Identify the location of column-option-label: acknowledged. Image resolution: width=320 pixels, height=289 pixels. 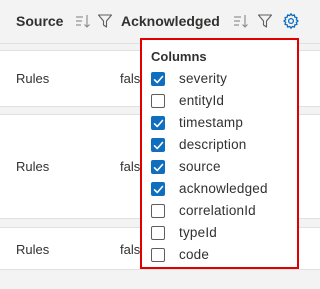
(223, 188).